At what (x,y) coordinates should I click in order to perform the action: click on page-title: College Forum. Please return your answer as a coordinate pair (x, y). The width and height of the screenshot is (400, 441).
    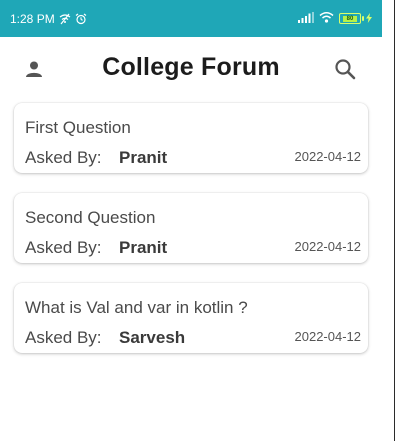
    Looking at the image, I should click on (191, 67).